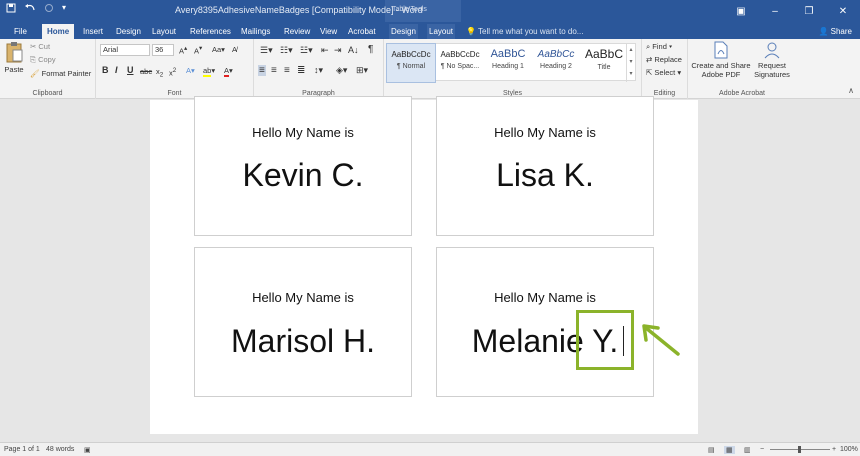  What do you see at coordinates (22, 449) in the screenshot?
I see `page-count: Page 1 of 1` at bounding box center [22, 449].